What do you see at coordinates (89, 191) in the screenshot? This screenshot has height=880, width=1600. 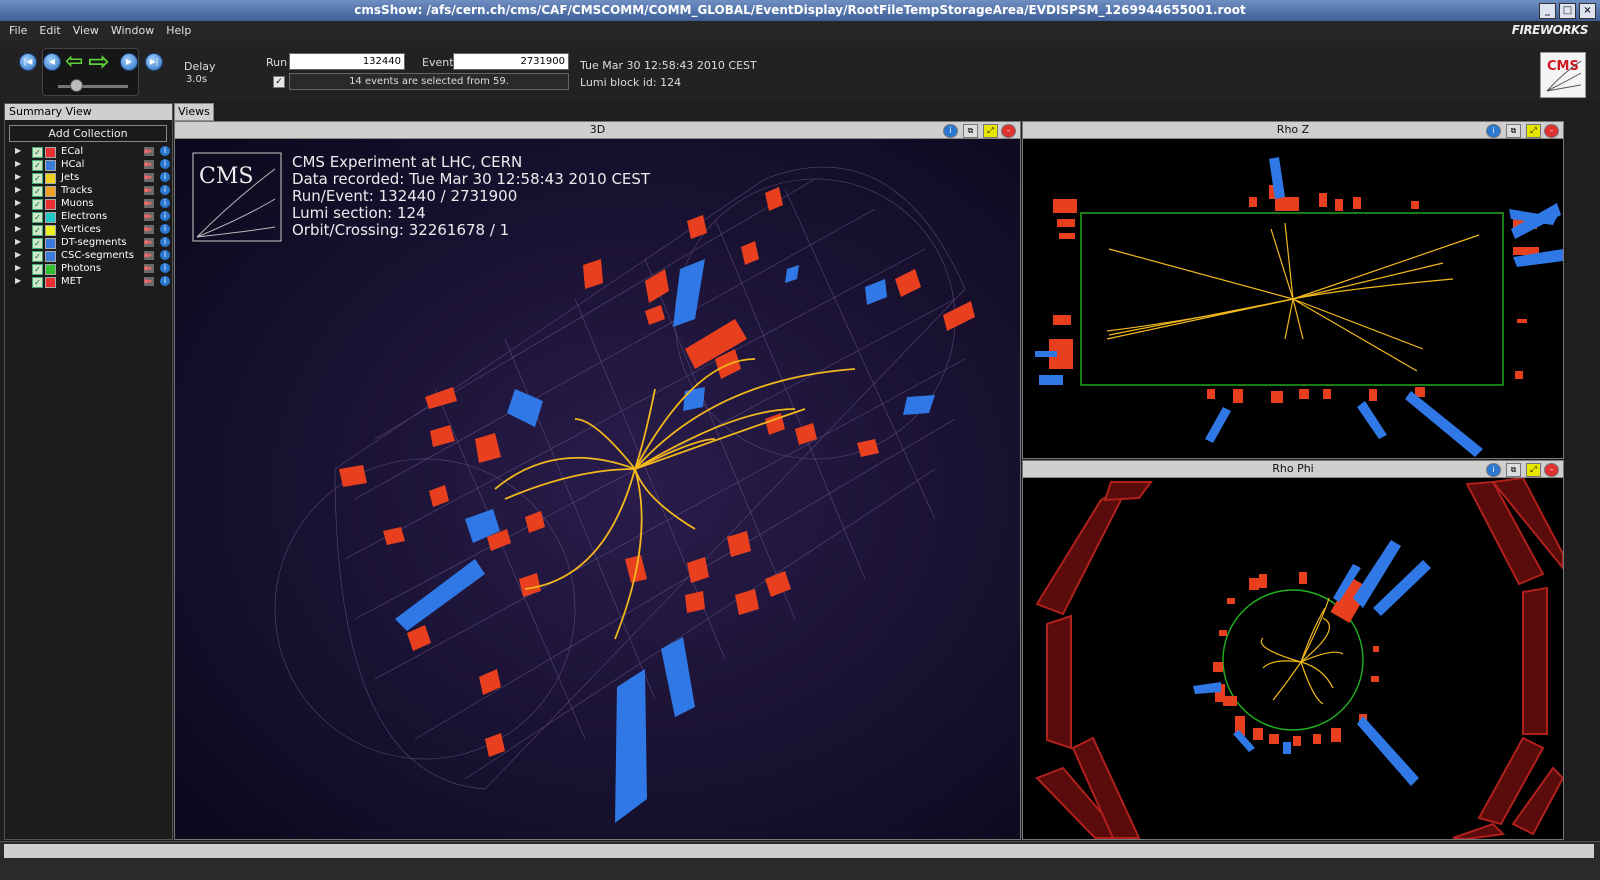 I see `collection-row: ▶ ✓ Tracks ▪▸ i` at bounding box center [89, 191].